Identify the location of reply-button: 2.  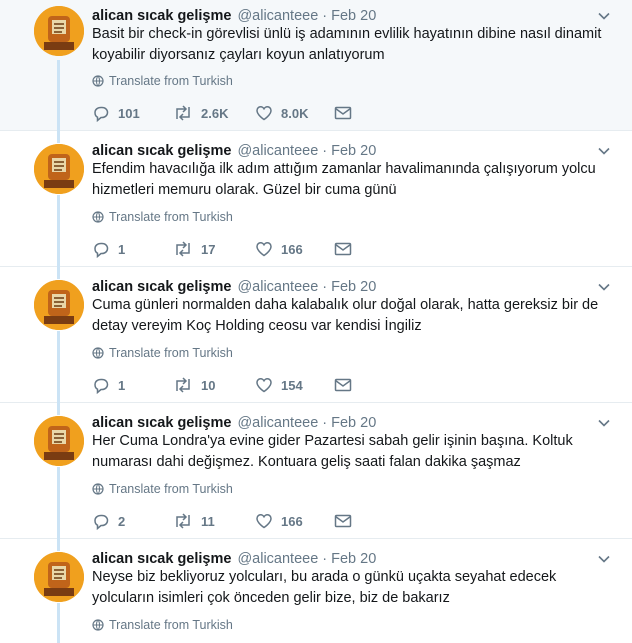
(132, 521).